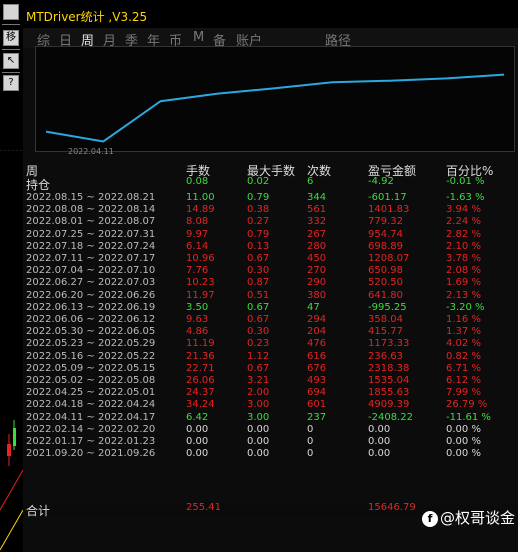  What do you see at coordinates (91, 246) in the screenshot?
I see `row-week: 2022.07.18 ~ 2022.07.24` at bounding box center [91, 246].